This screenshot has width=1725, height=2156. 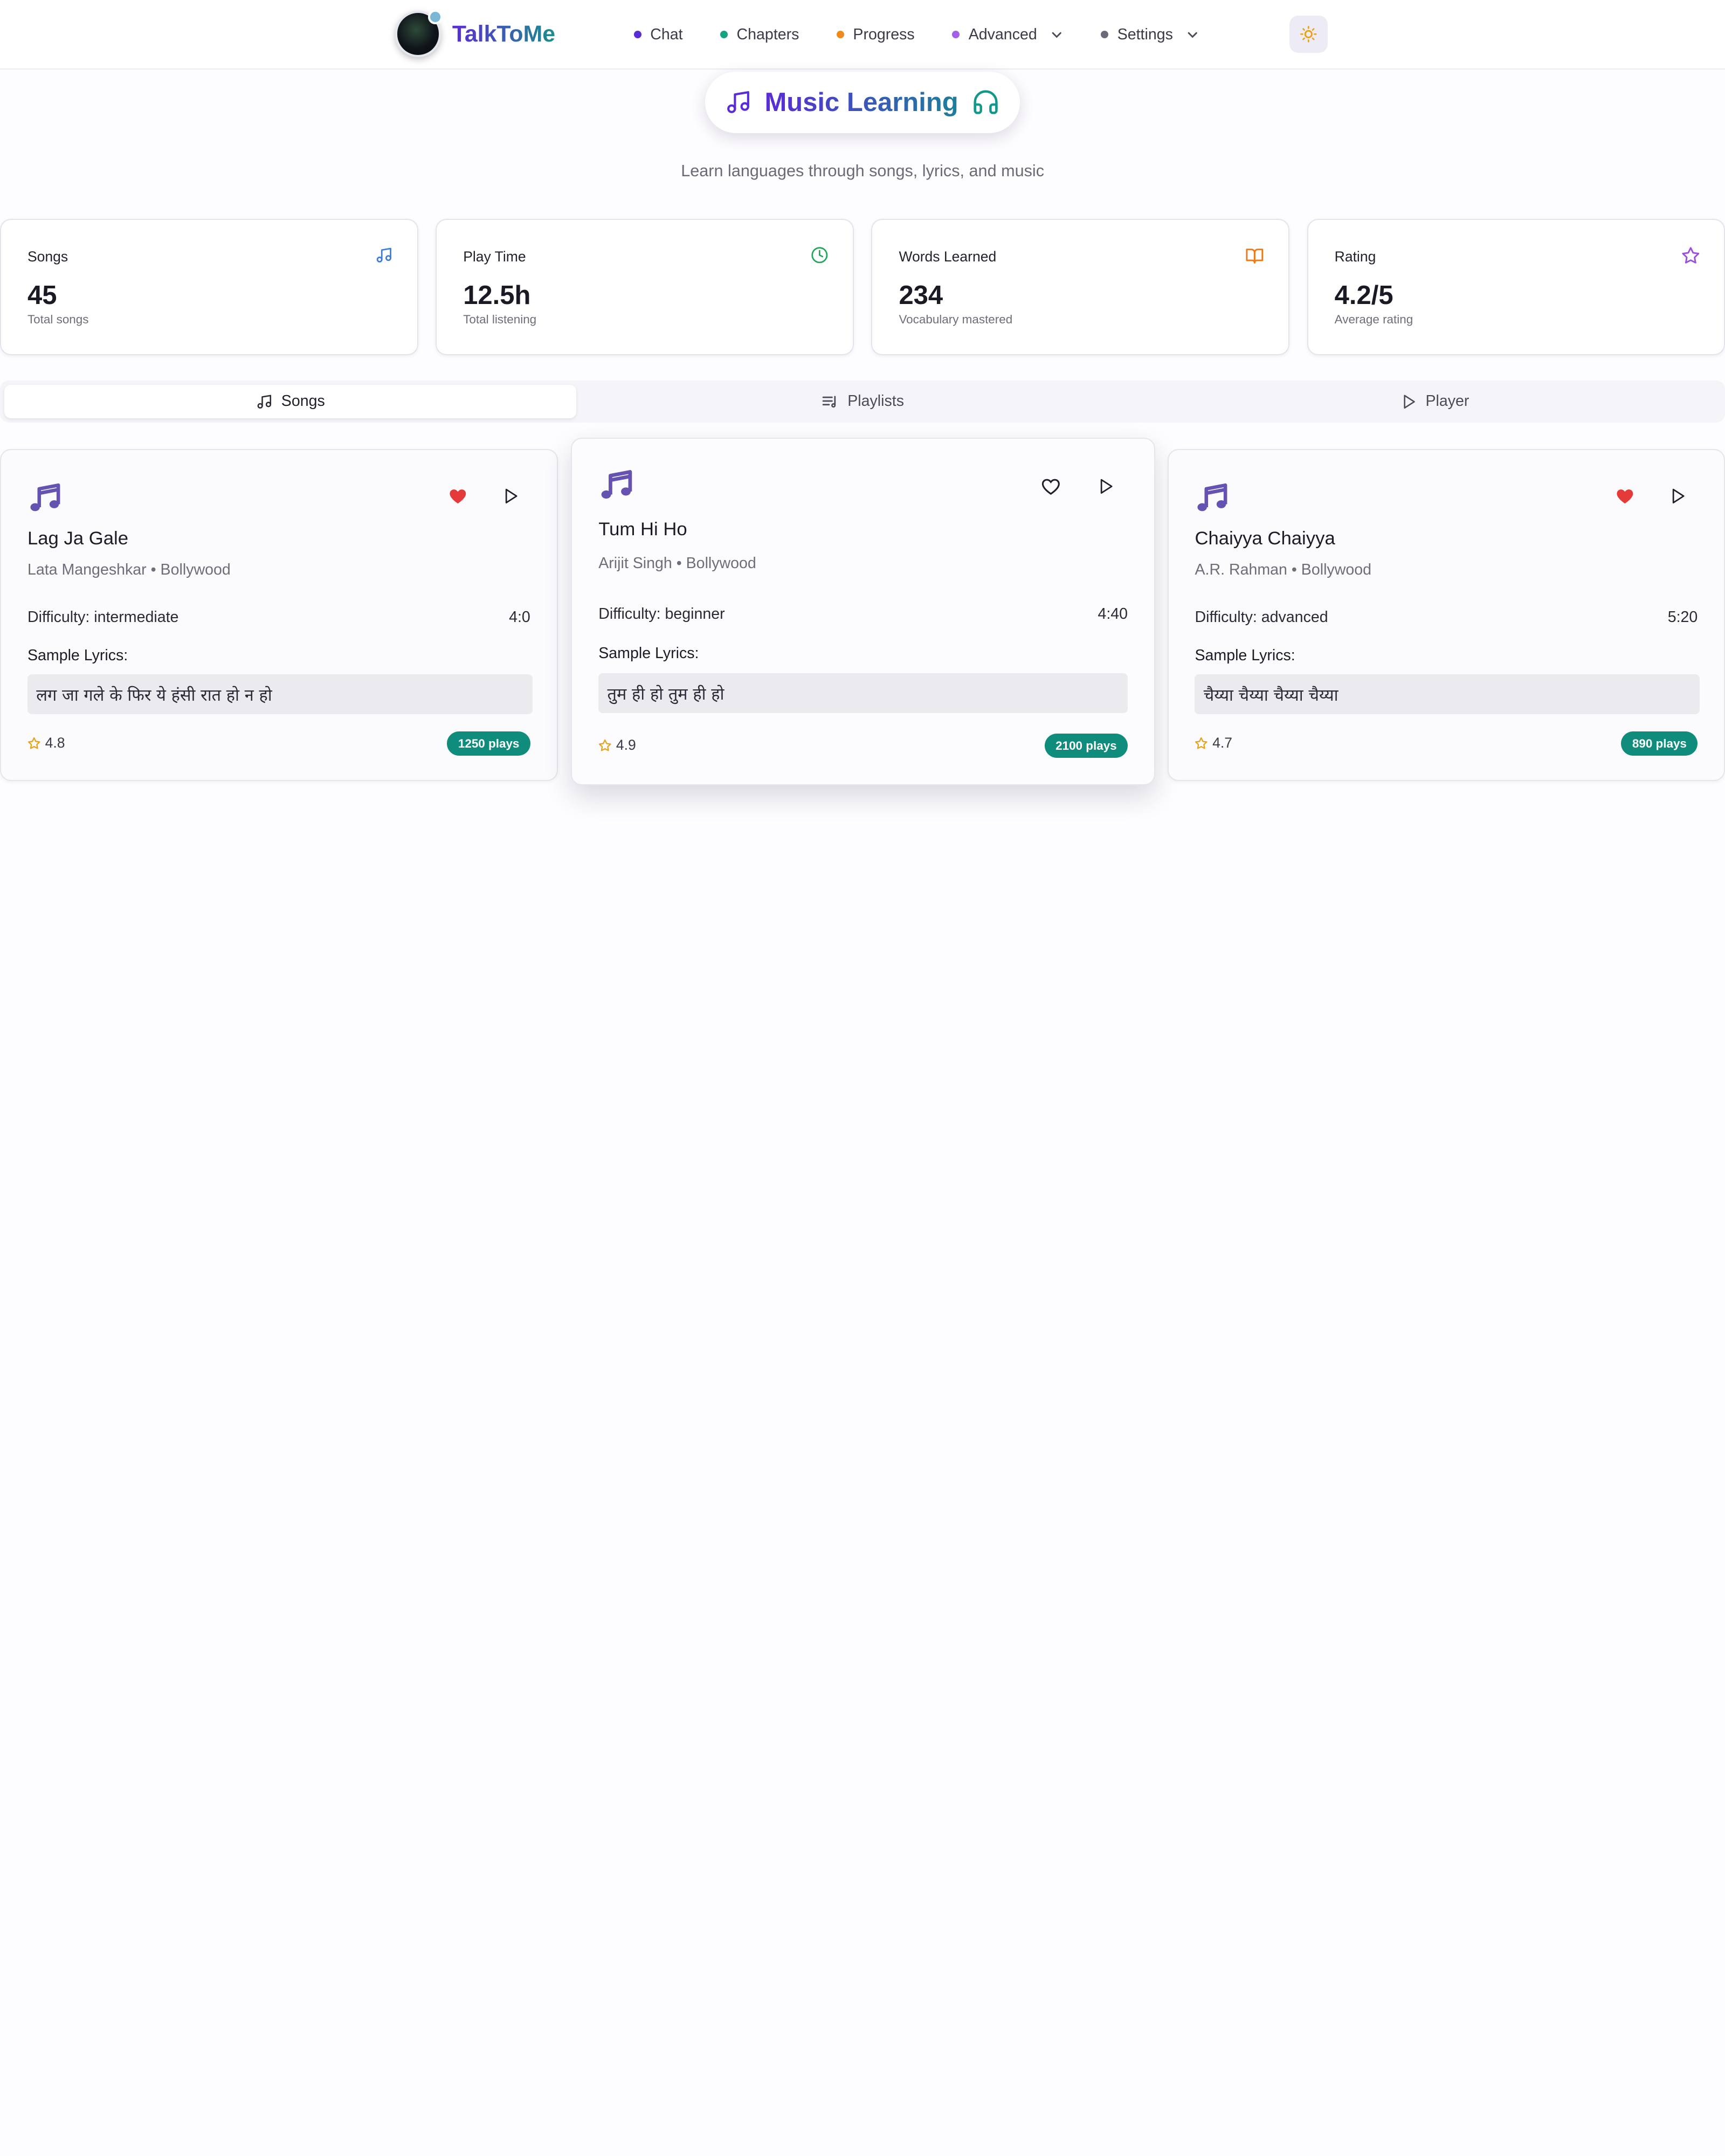 I want to click on nav-item-label: Chat, so click(x=666, y=35).